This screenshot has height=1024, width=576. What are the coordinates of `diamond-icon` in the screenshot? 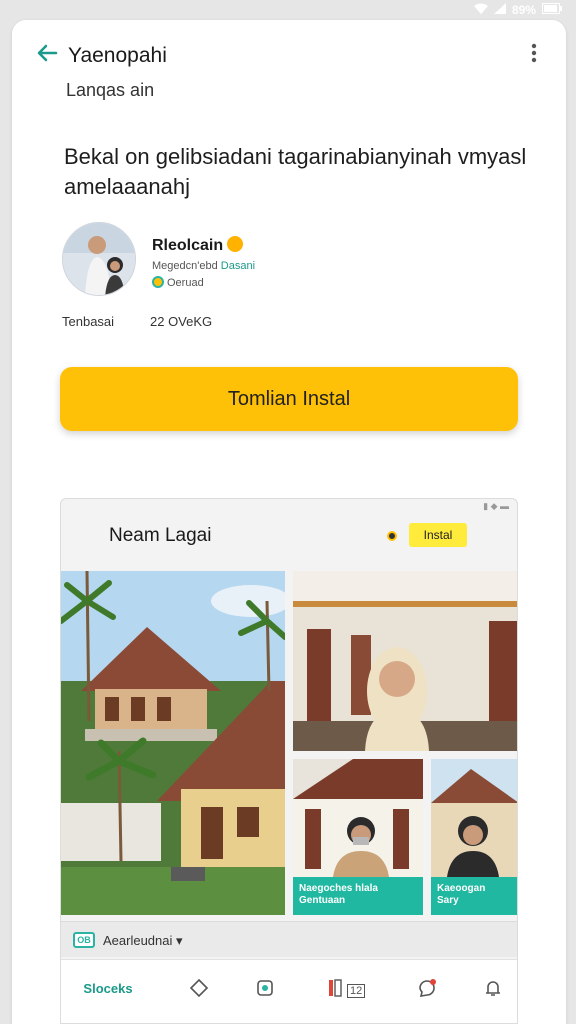 It's located at (199, 989).